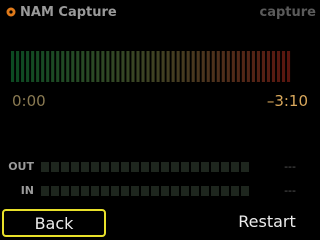 This screenshot has height=240, width=320. What do you see at coordinates (21, 166) in the screenshot?
I see `output-level-label: OUT` at bounding box center [21, 166].